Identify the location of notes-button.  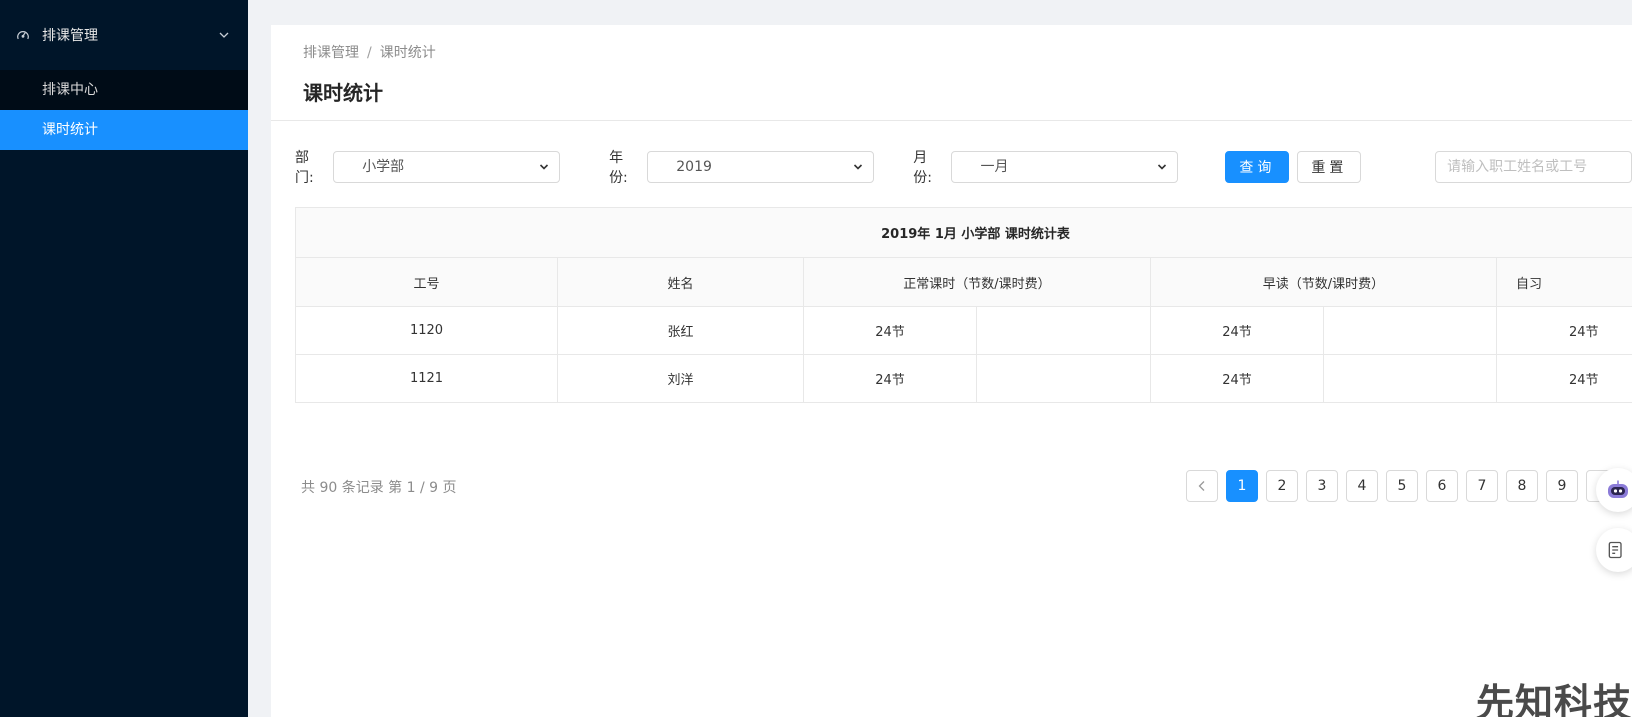
(1614, 550).